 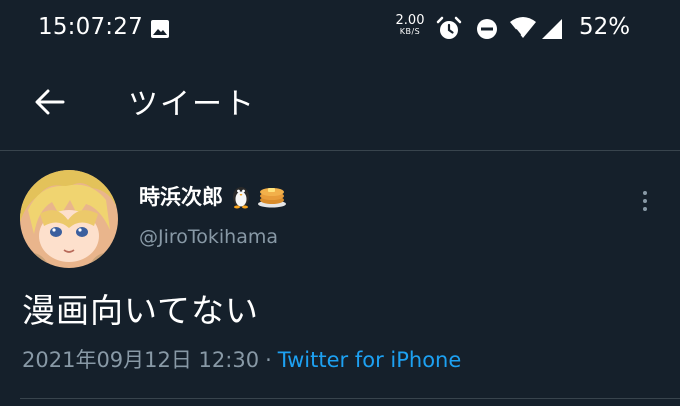 I want to click on do-not-disturb-icon, so click(x=487, y=29).